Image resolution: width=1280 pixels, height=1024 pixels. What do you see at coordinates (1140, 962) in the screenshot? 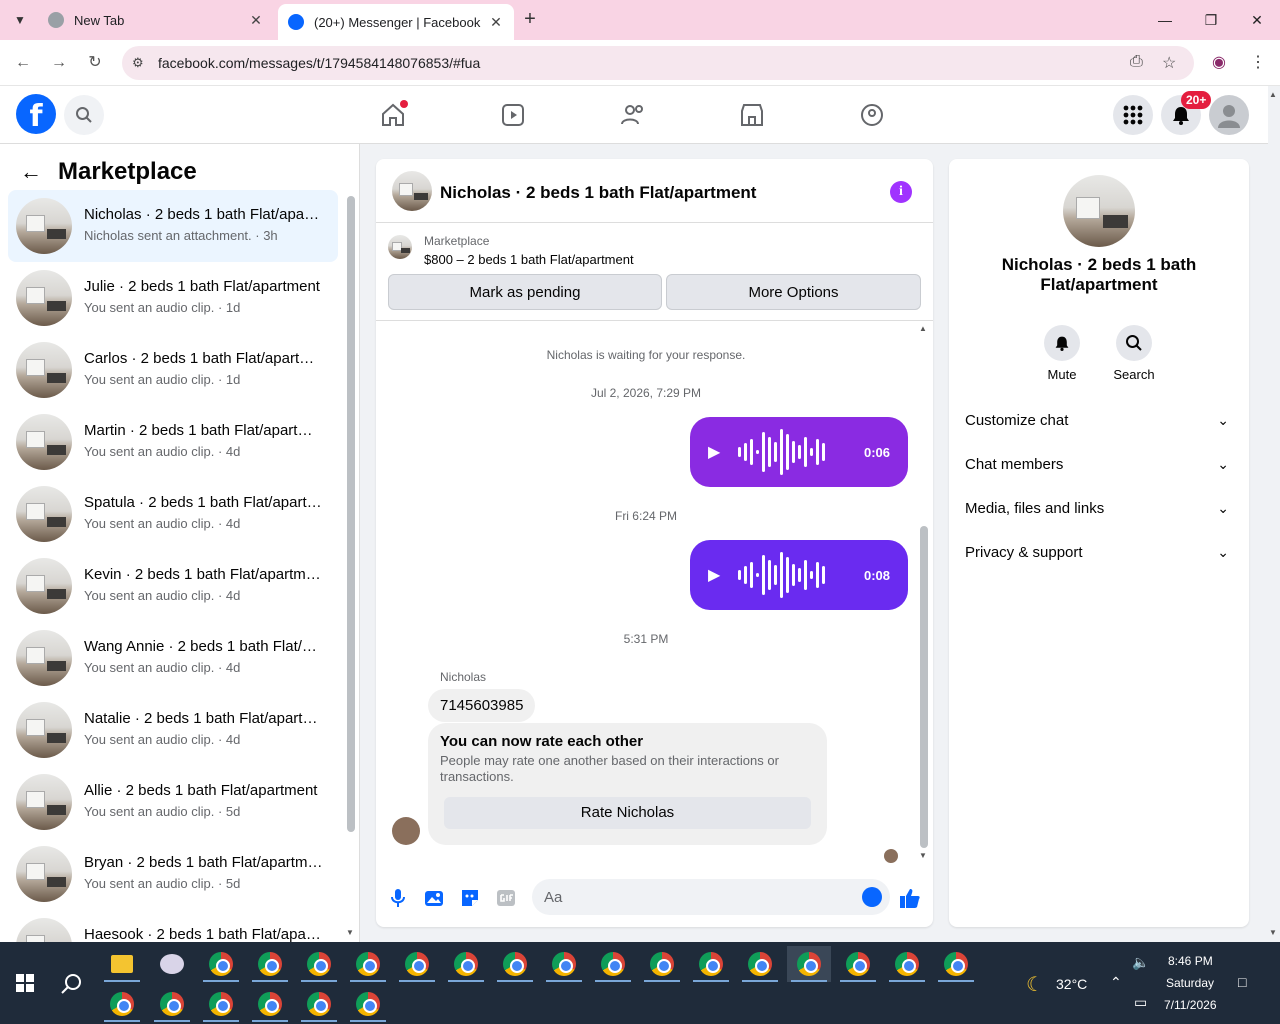
I see `volume-icon: 🔈` at bounding box center [1140, 962].